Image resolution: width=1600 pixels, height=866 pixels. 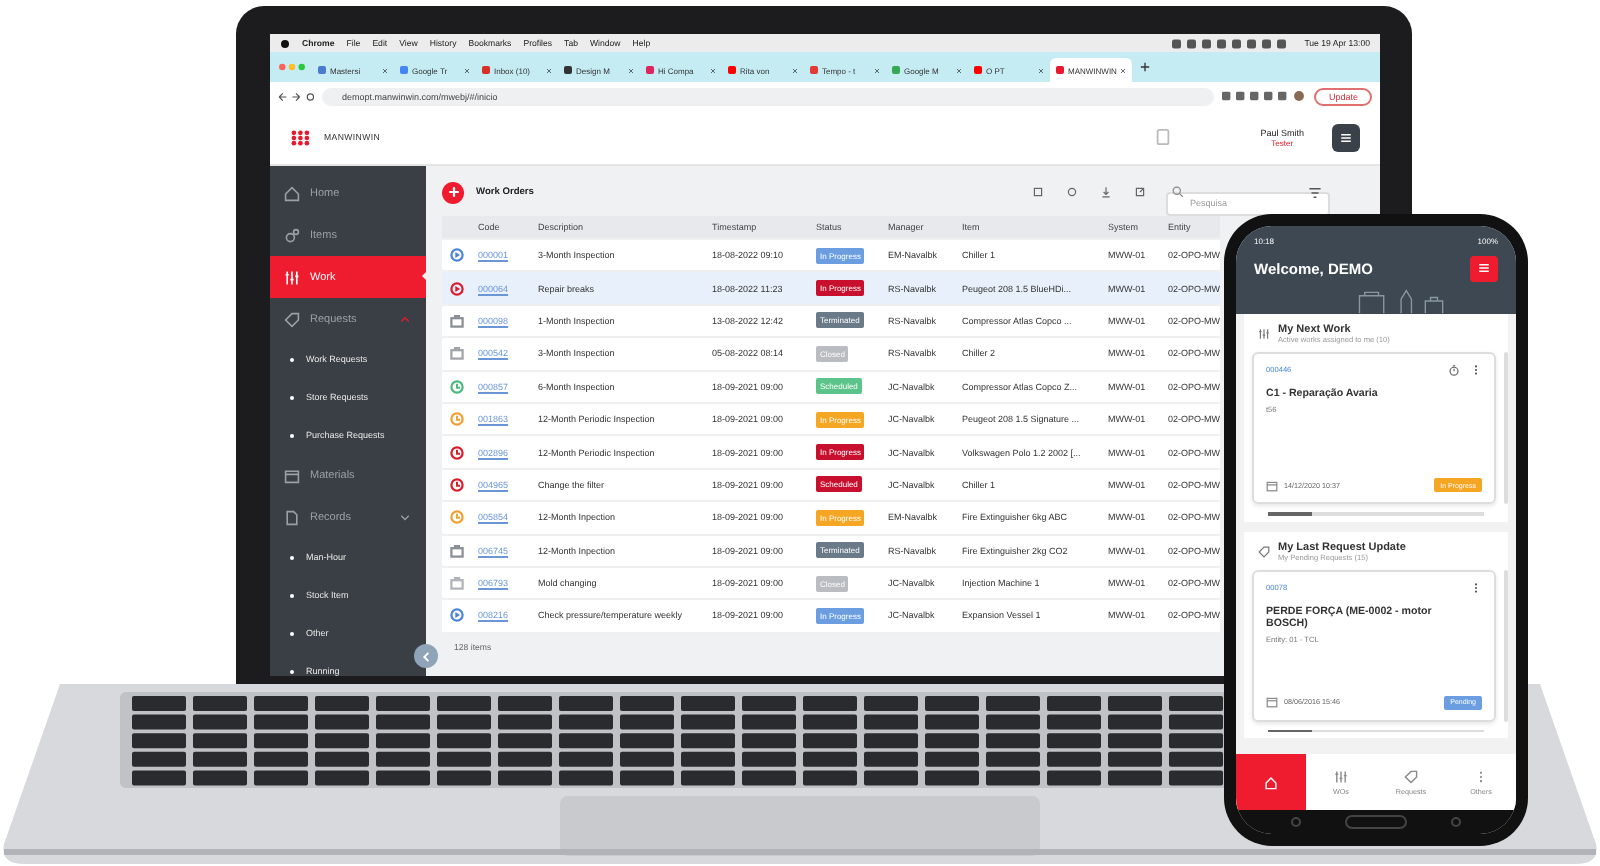 What do you see at coordinates (292, 517) in the screenshot?
I see `document-icon` at bounding box center [292, 517].